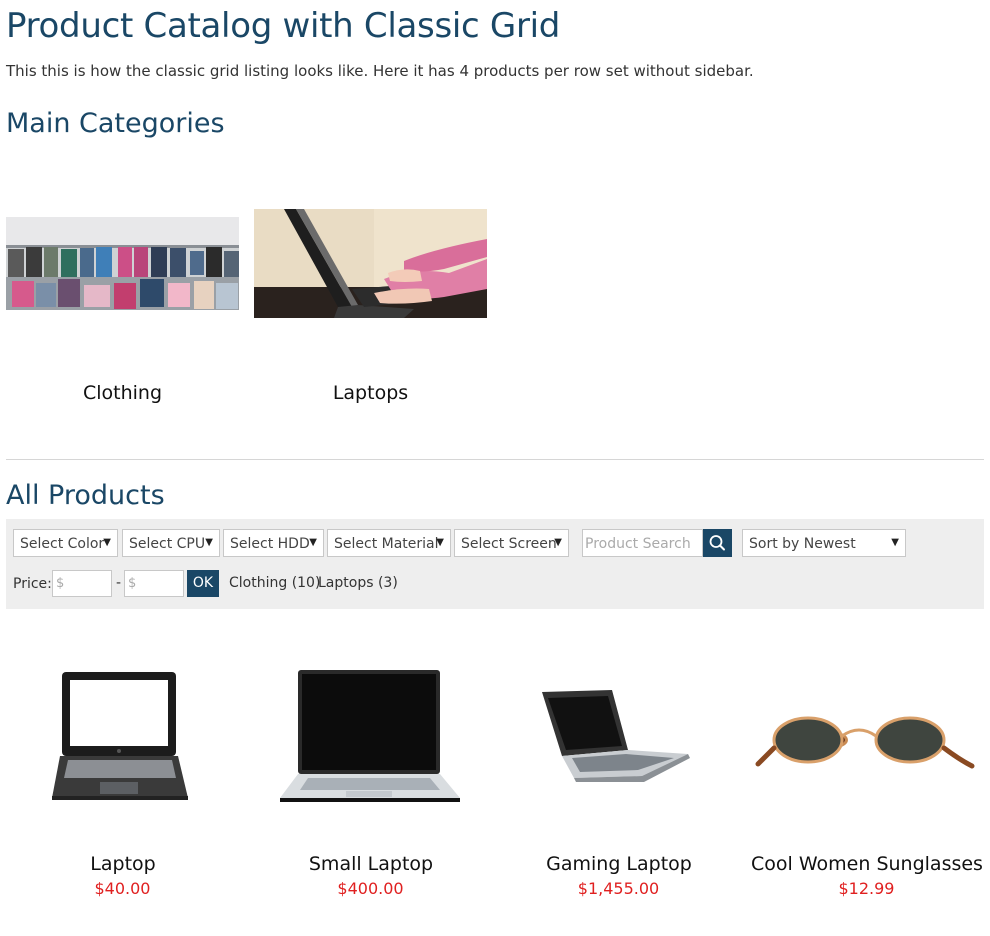 The height and width of the screenshot is (936, 990). I want to click on product-price: $40.00, so click(122, 888).